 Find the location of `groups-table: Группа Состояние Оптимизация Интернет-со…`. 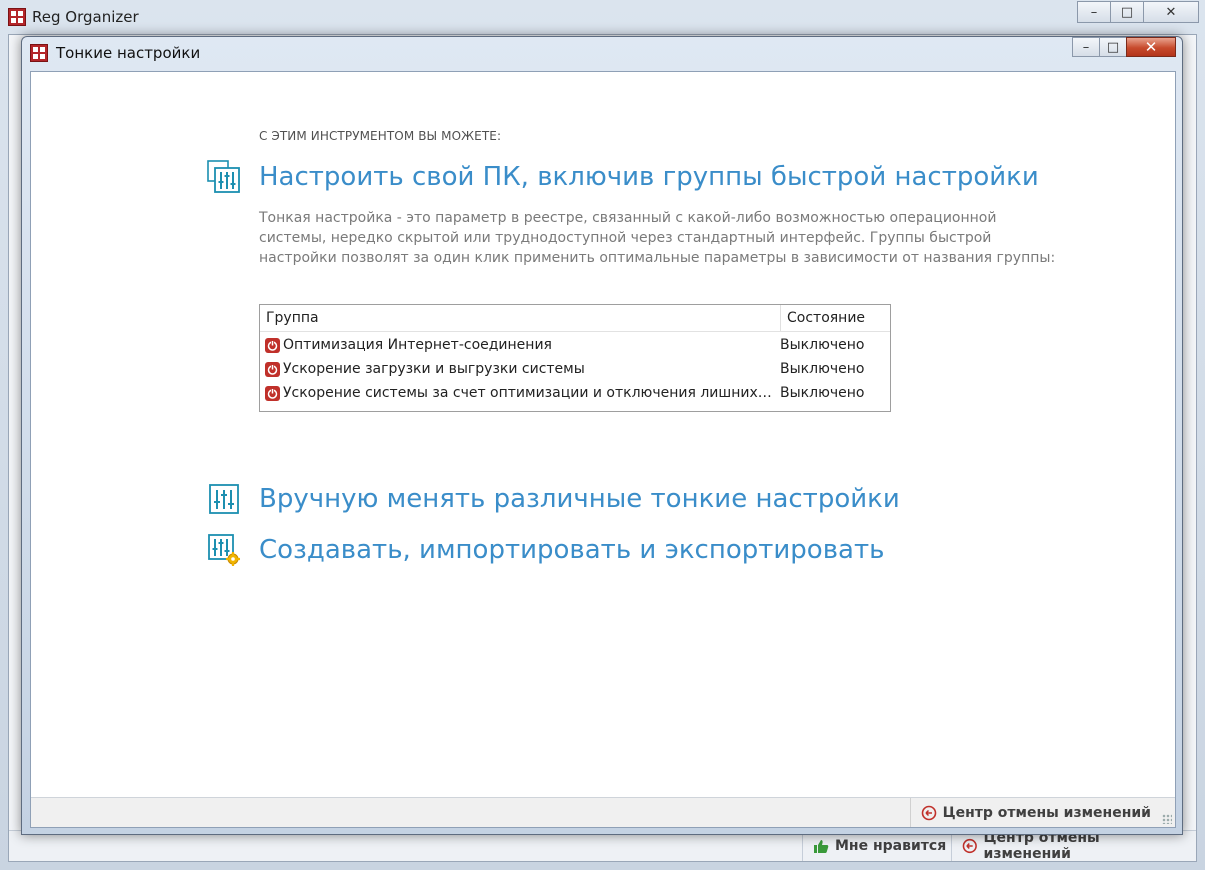

groups-table: Группа Состояние Оптимизация Интернет-со… is located at coordinates (575, 358).